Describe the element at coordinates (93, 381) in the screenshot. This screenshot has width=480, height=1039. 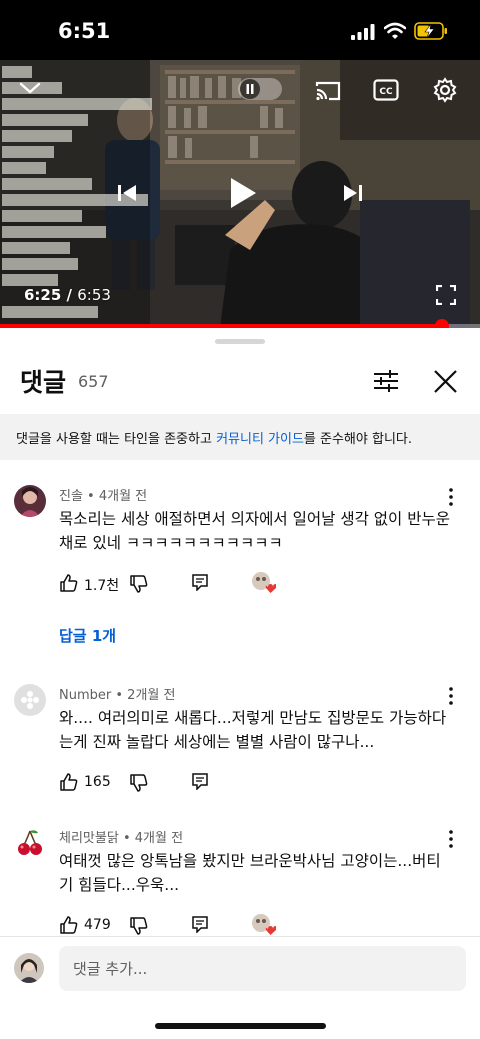
I see `comment-count: 657` at that location.